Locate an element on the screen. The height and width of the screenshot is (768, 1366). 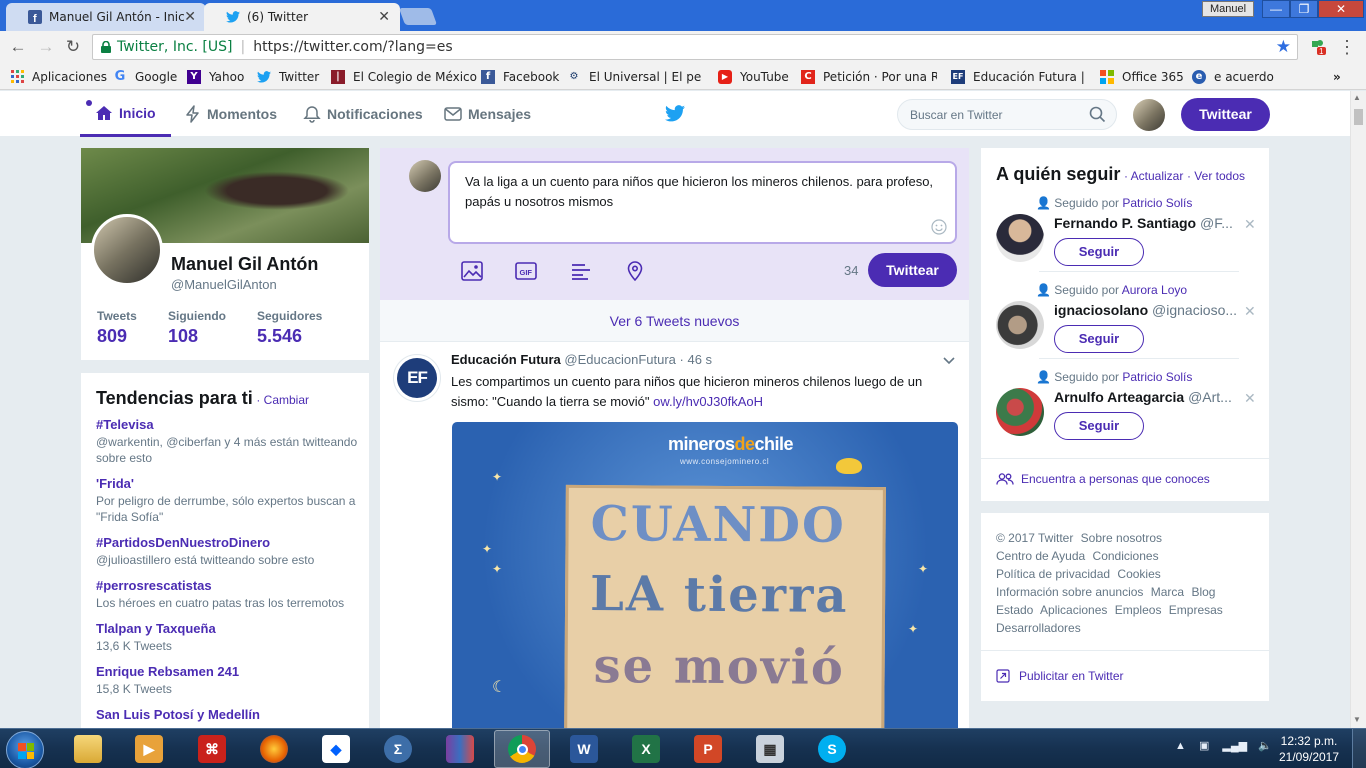
stat-tweets: Tweets 809 is located at coordinates (117, 328).